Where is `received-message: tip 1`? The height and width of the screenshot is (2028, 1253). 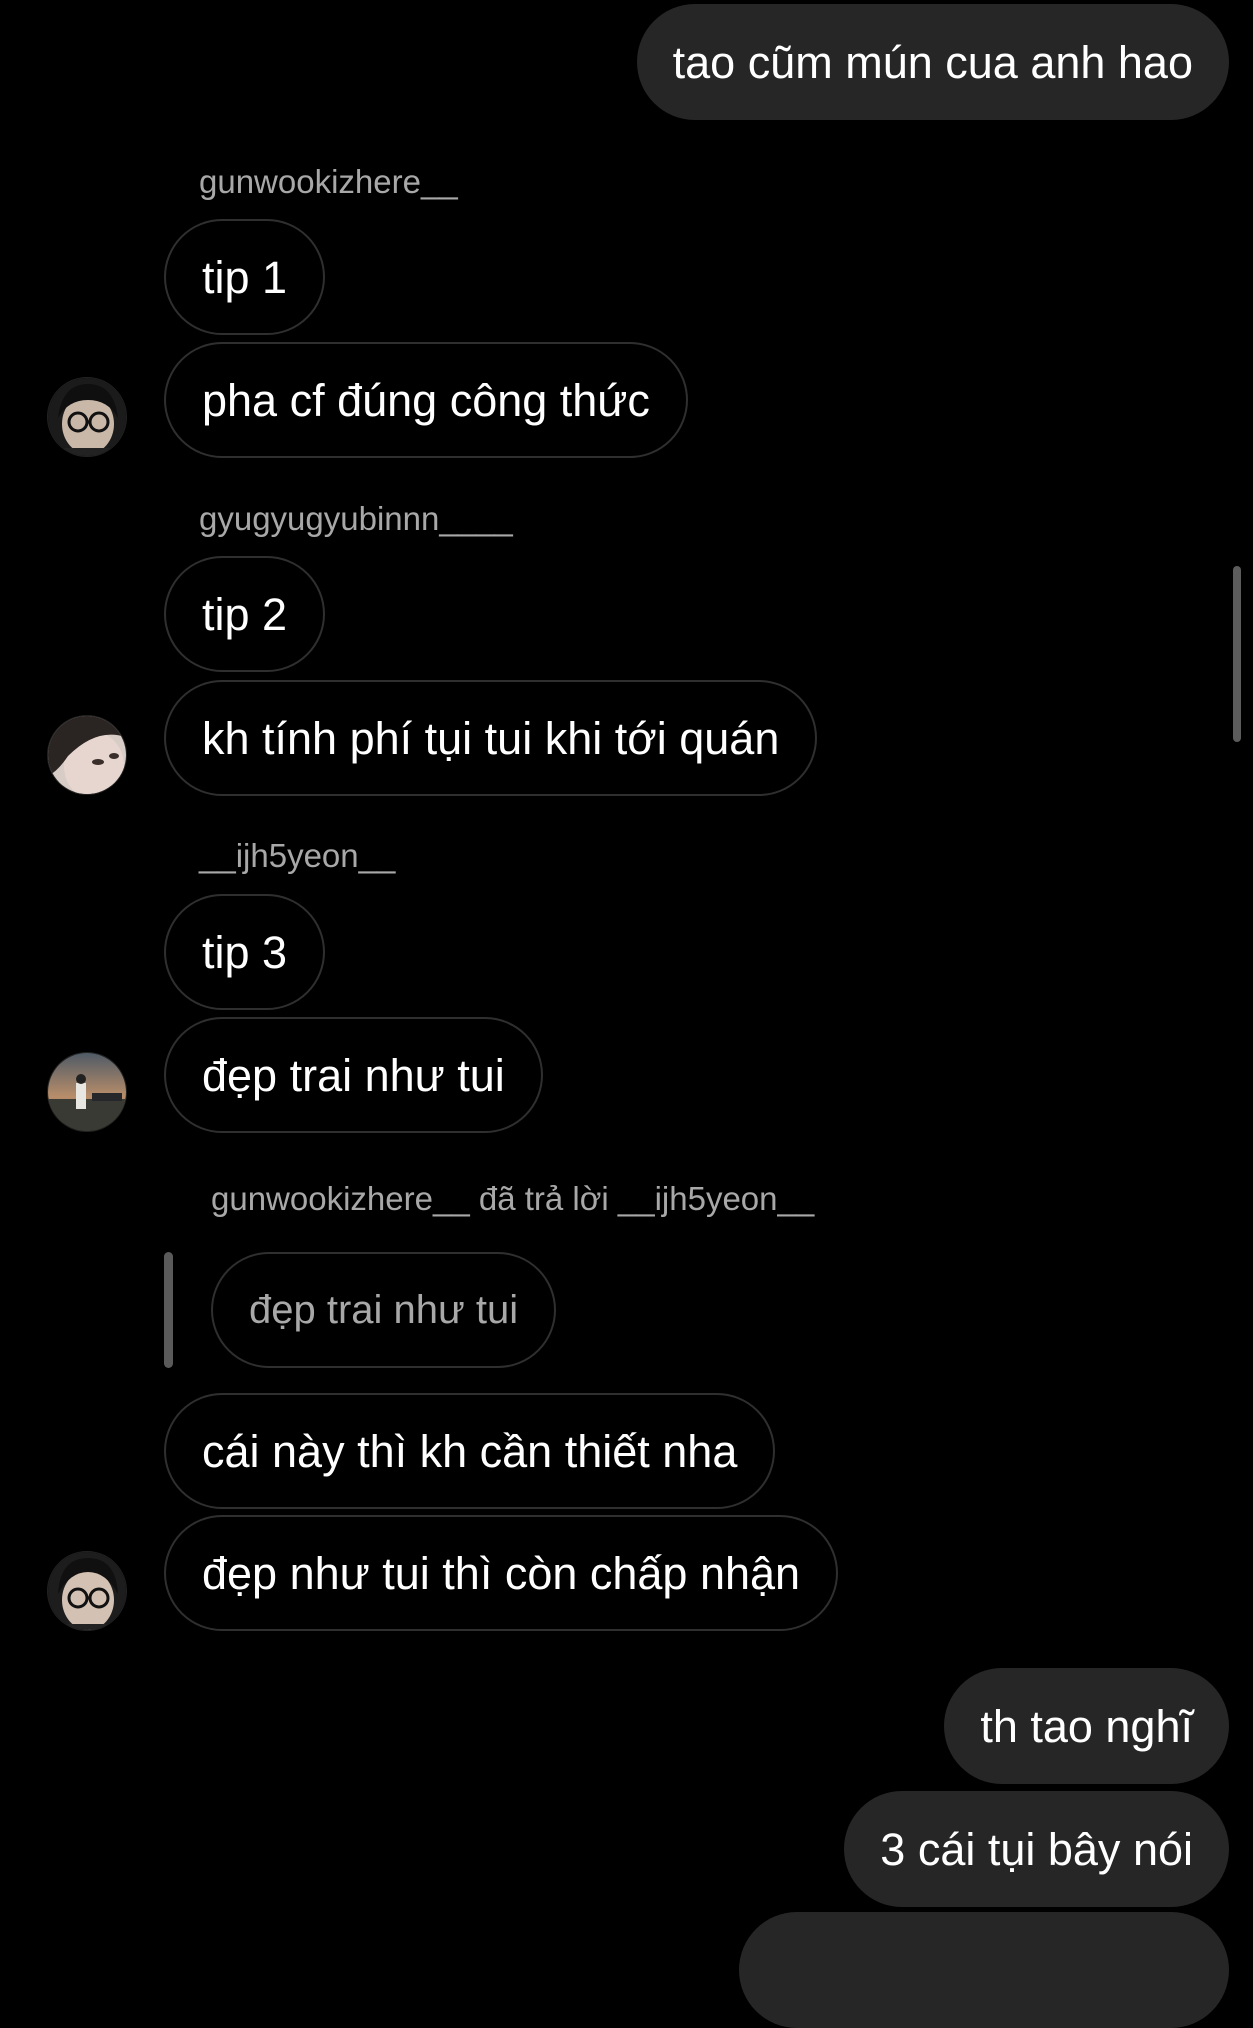 received-message: tip 1 is located at coordinates (245, 277).